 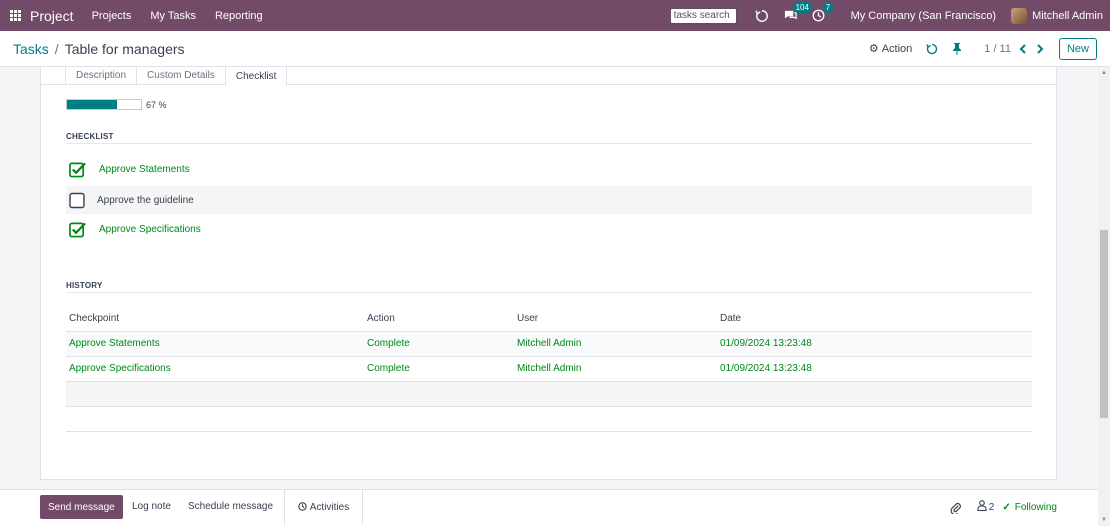 I want to click on cell-checkpoint: Approve Statements, so click(x=215, y=344).